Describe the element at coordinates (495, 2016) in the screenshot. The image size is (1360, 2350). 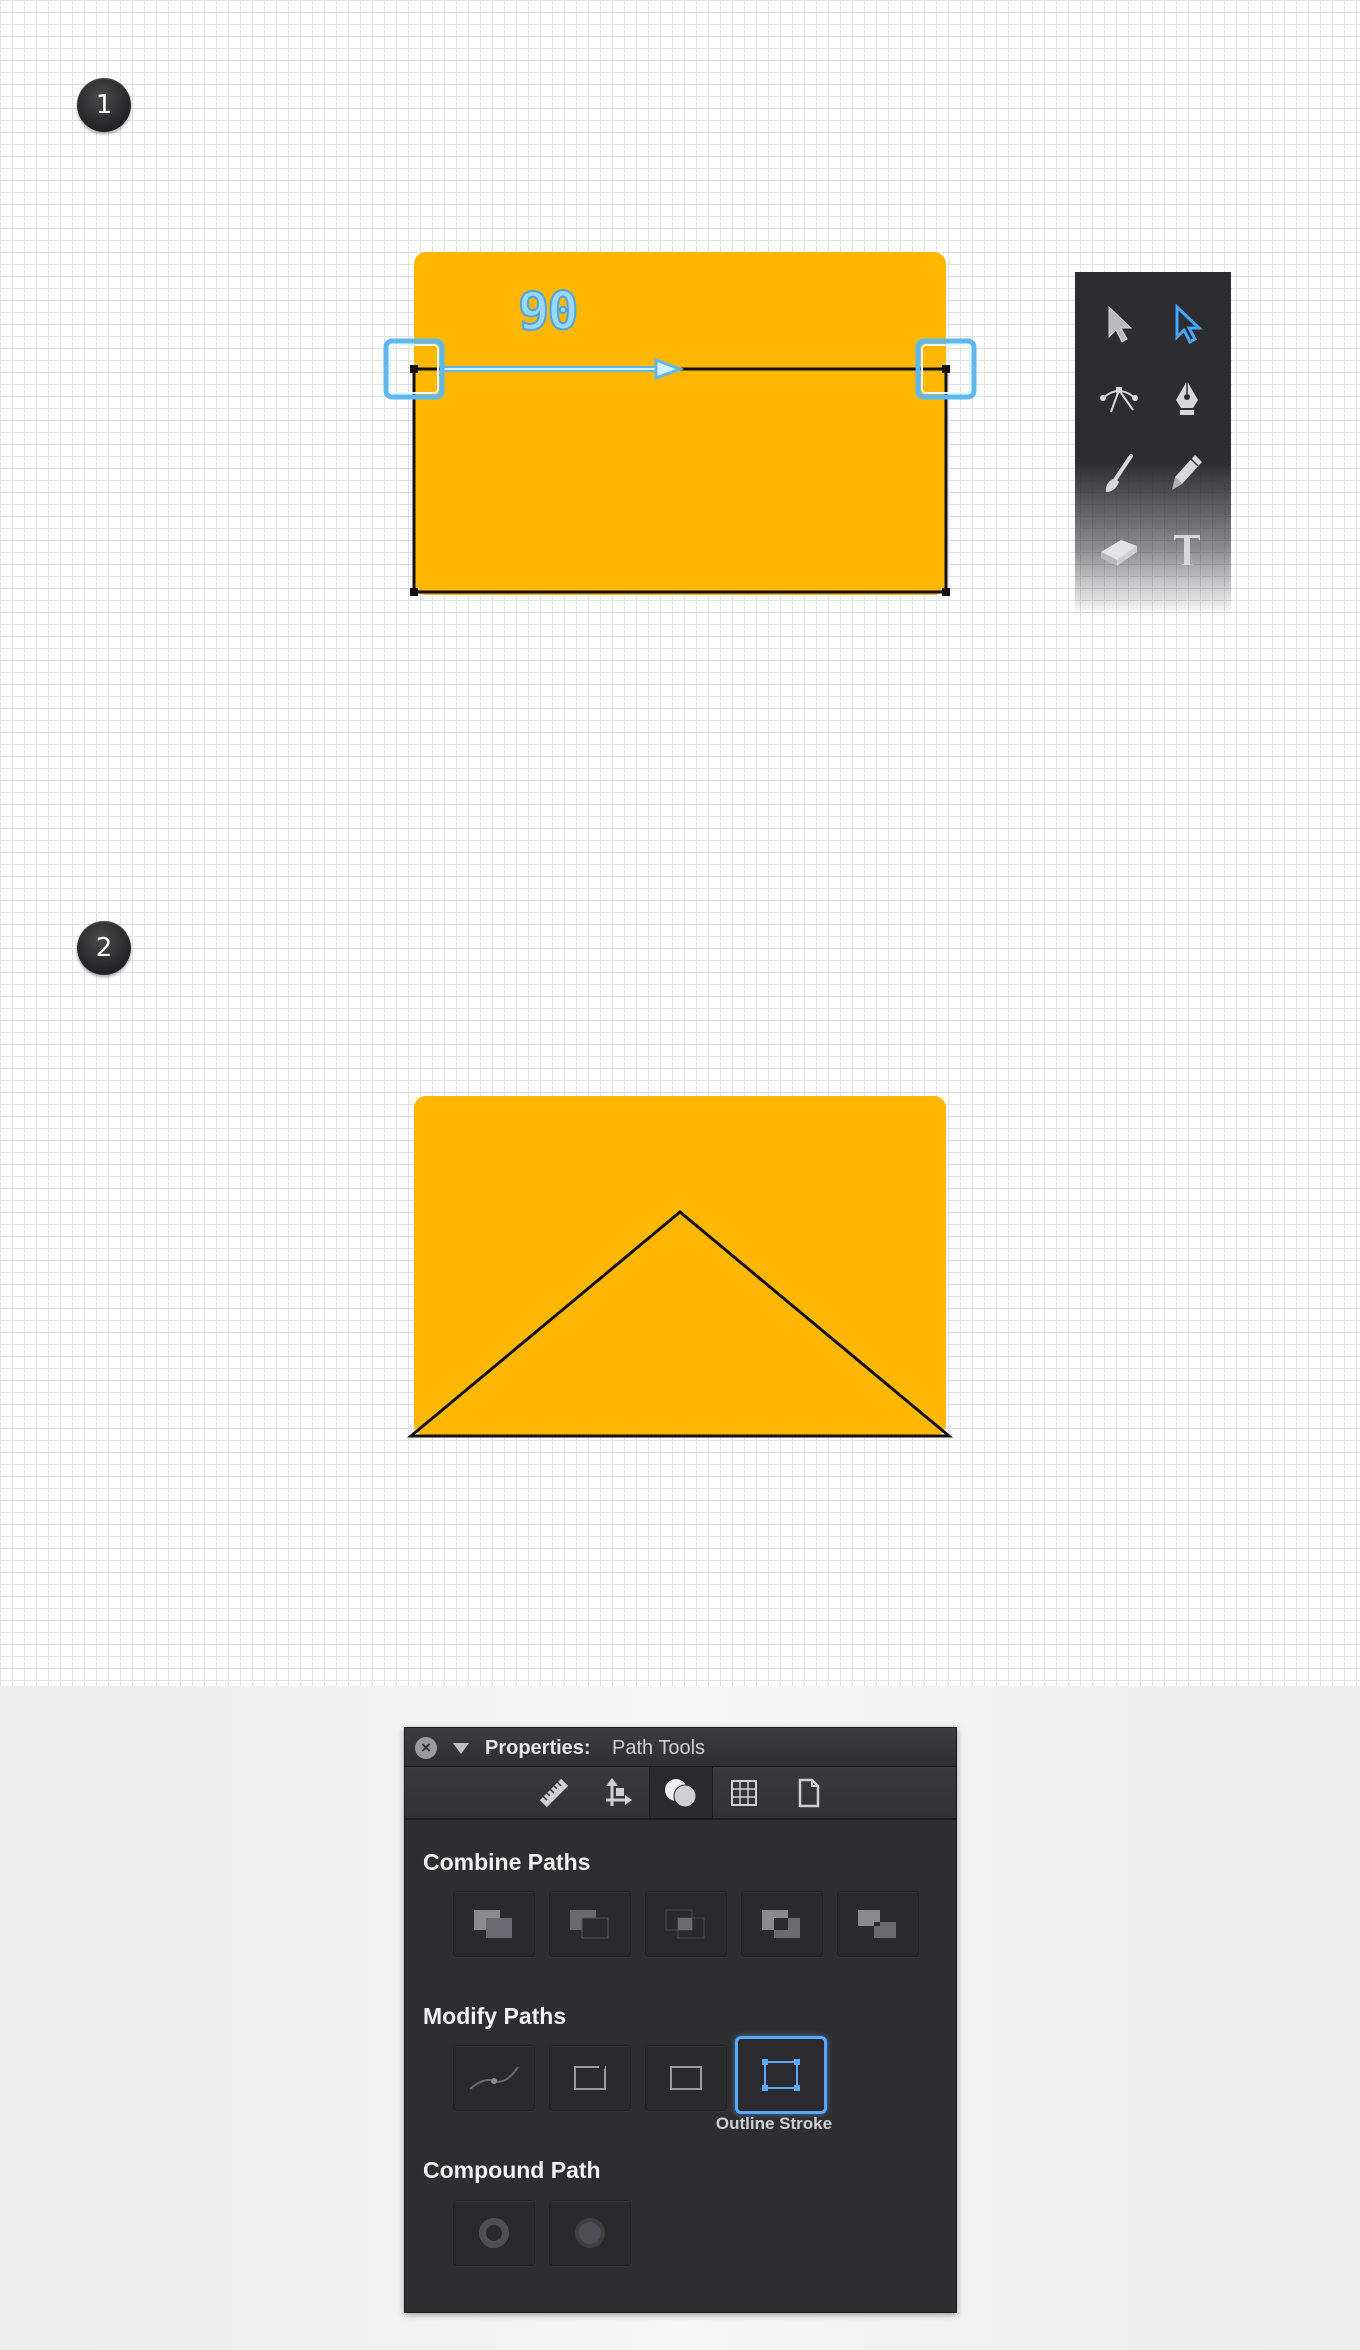
I see `modify-paths-heading: Modify Paths` at that location.